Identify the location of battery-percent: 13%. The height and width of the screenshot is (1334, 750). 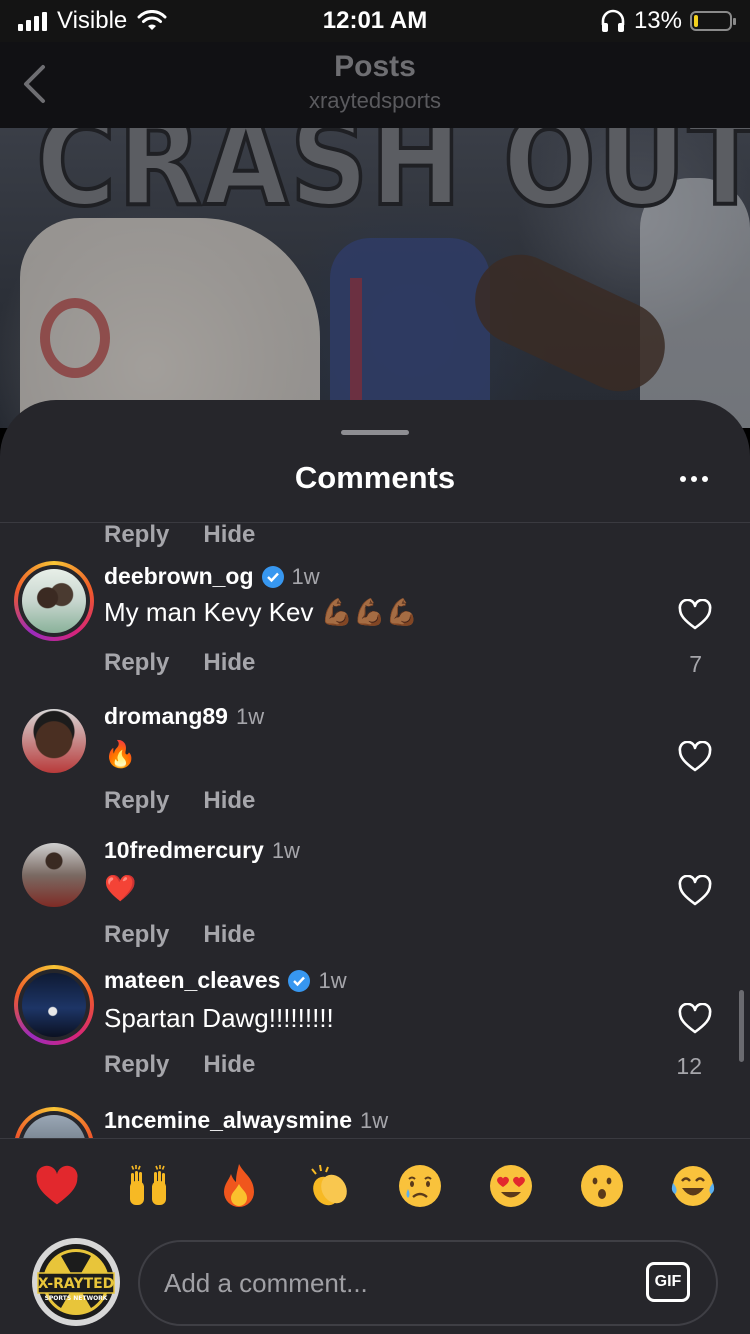
(657, 20).